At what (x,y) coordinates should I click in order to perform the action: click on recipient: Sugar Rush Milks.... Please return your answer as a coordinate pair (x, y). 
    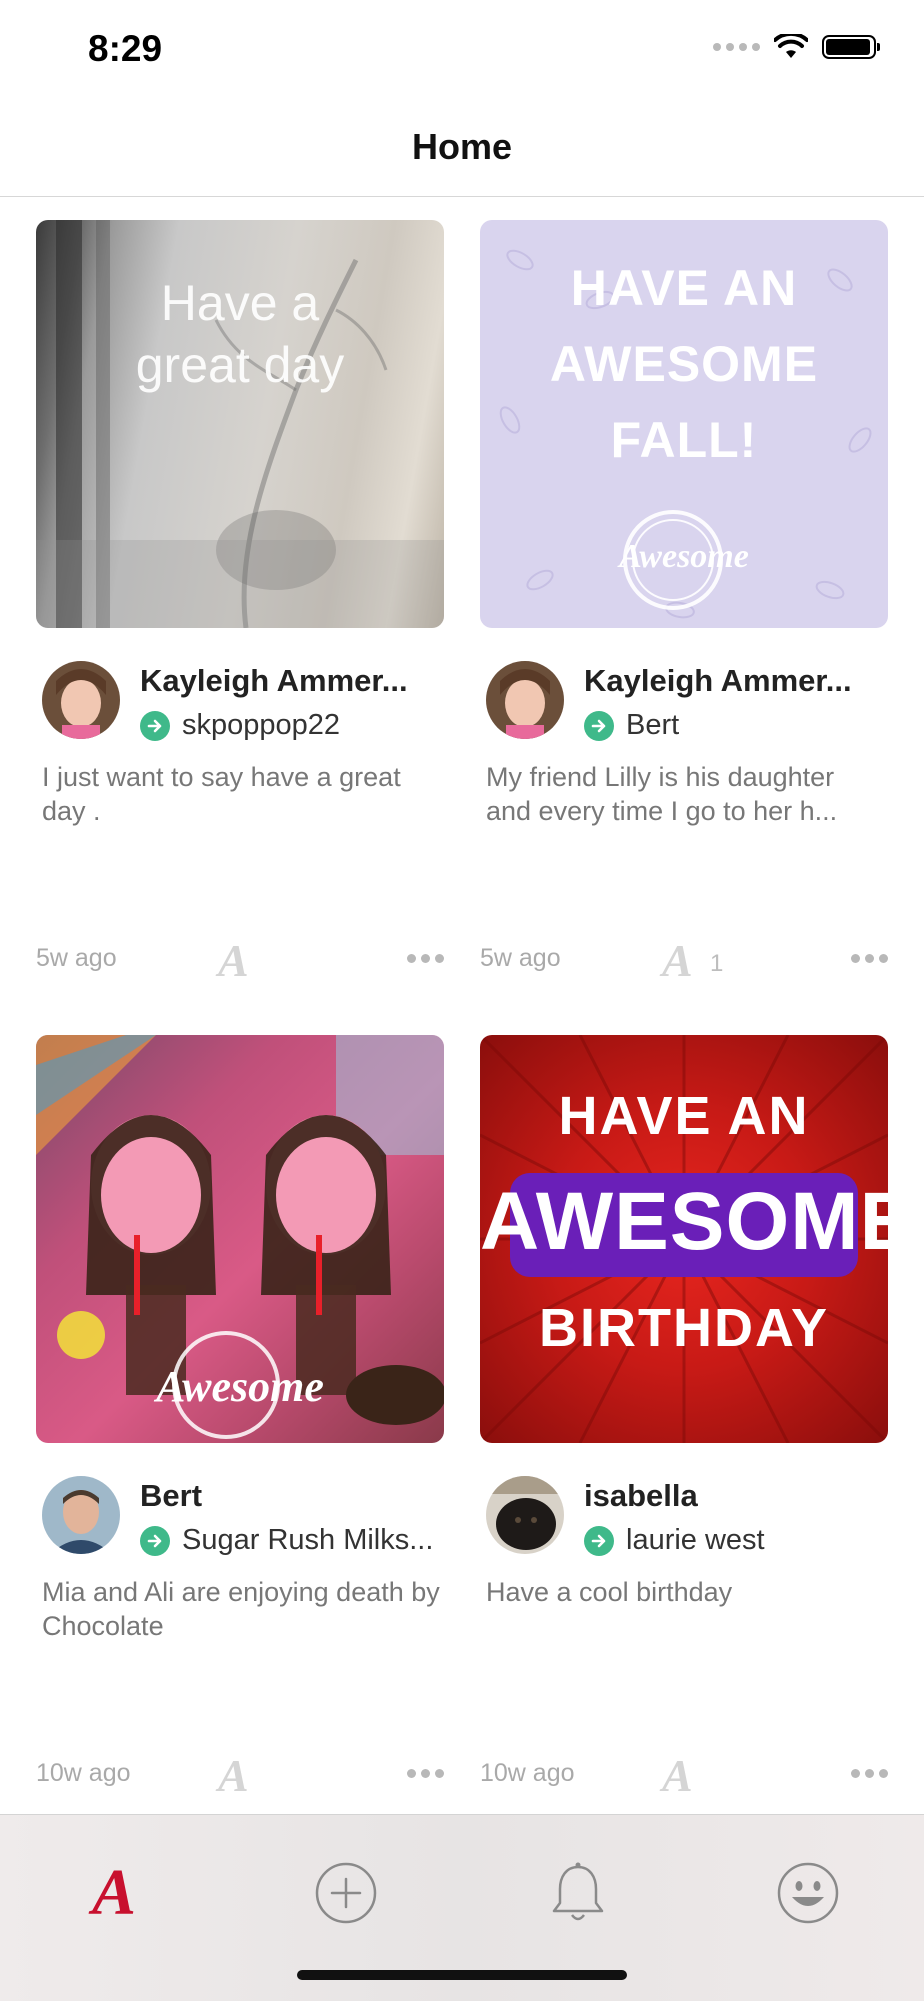
    Looking at the image, I should click on (286, 1540).